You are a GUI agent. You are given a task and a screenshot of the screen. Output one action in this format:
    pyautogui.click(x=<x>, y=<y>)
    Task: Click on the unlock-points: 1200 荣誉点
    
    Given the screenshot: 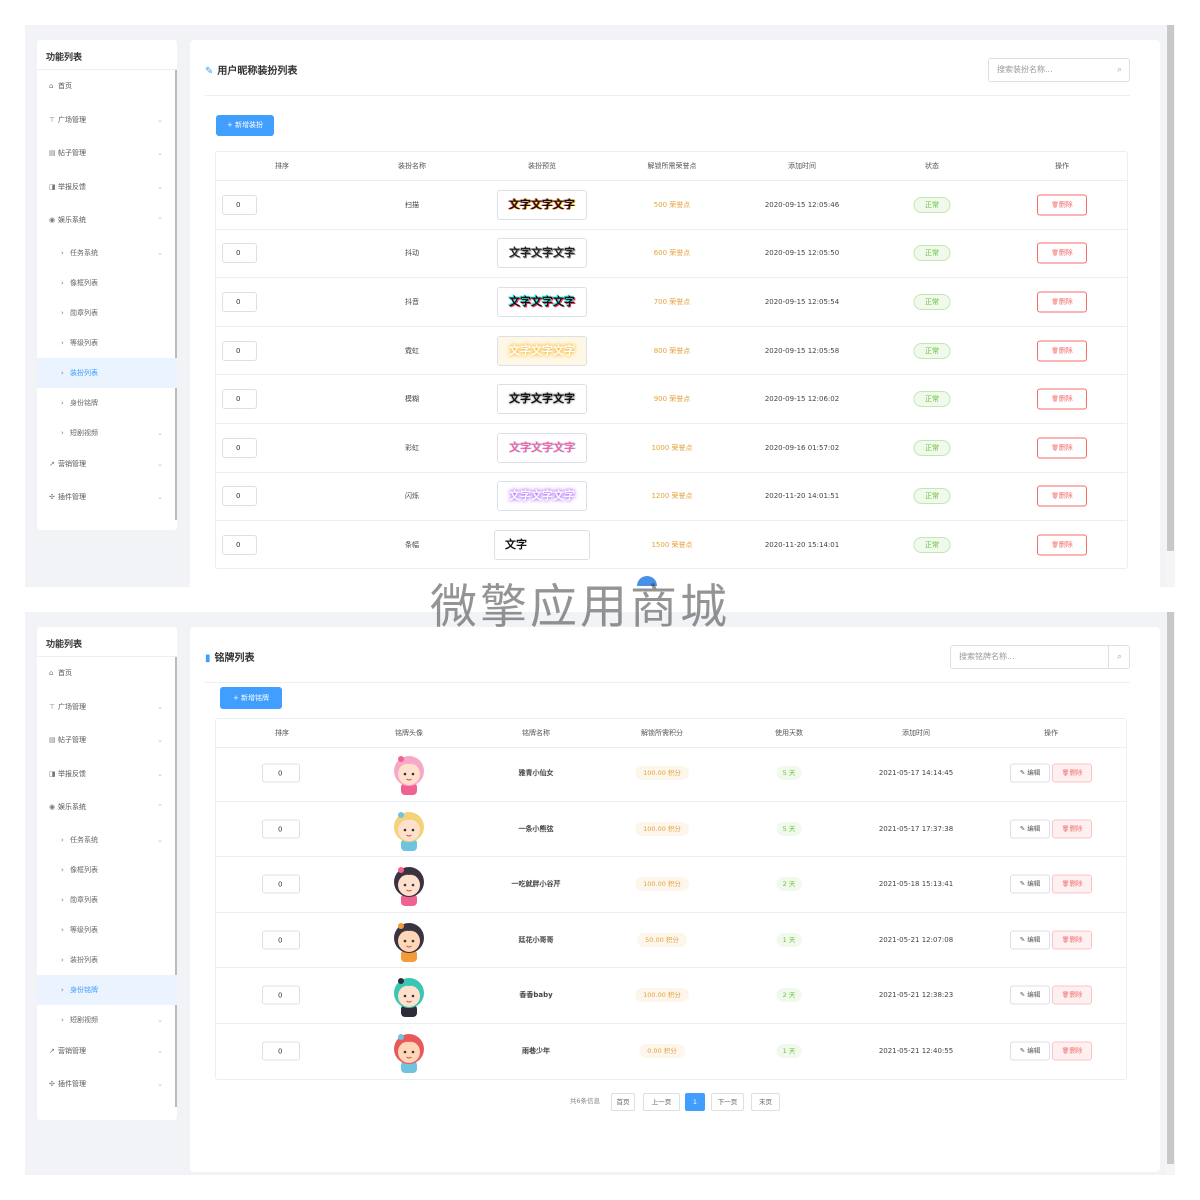 What is the action you would take?
    pyautogui.click(x=672, y=496)
    